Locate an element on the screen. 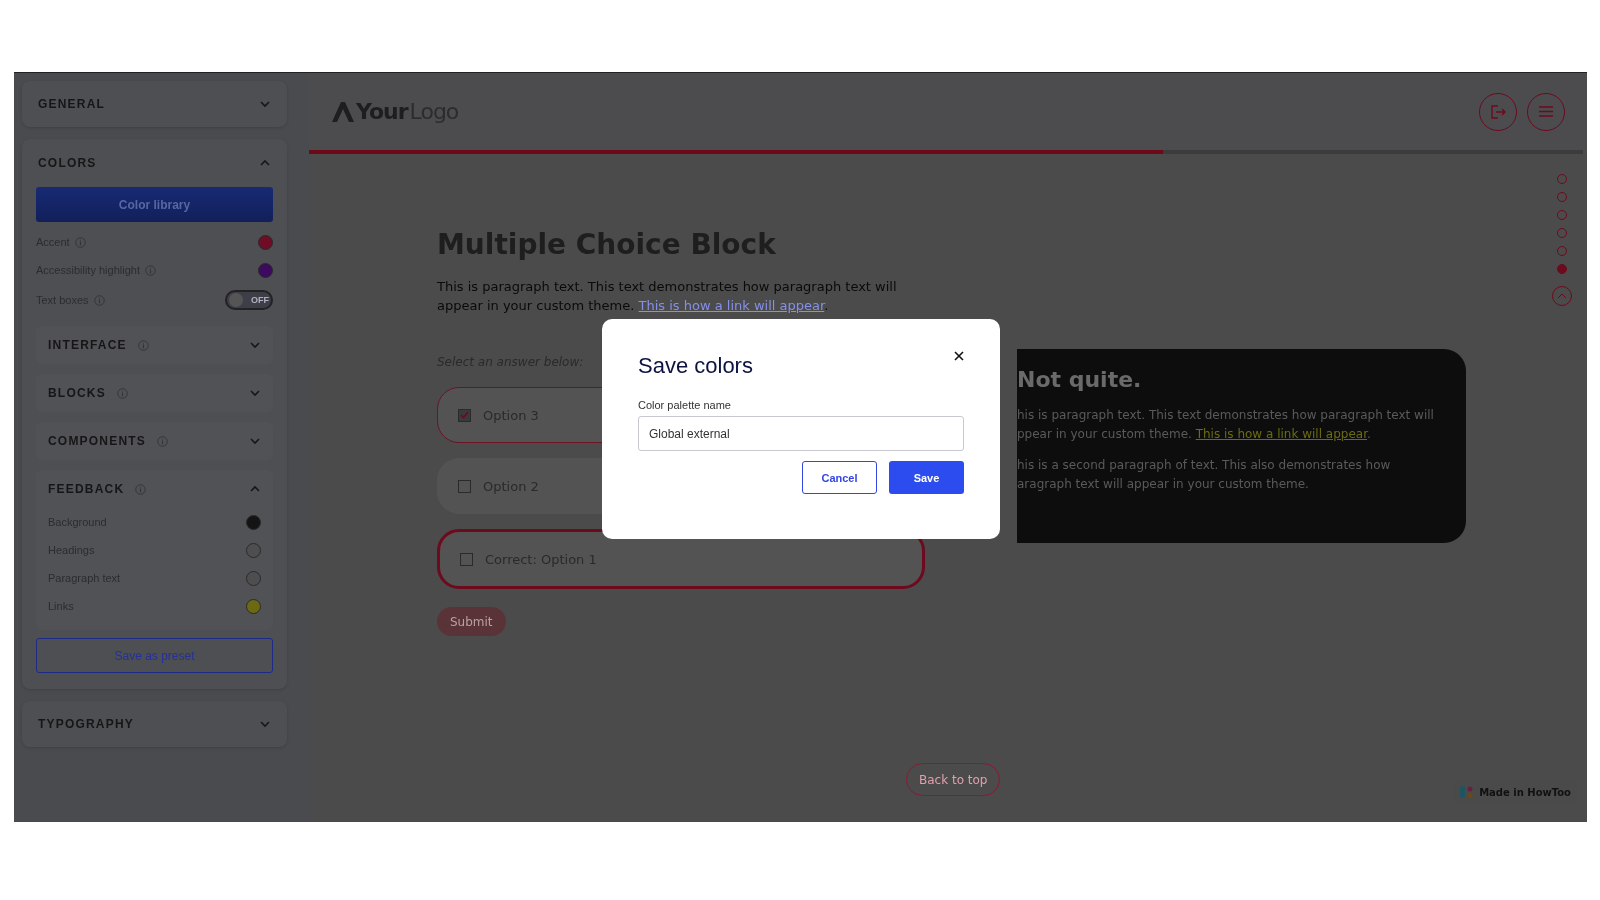  menu-icon is located at coordinates (1546, 111).